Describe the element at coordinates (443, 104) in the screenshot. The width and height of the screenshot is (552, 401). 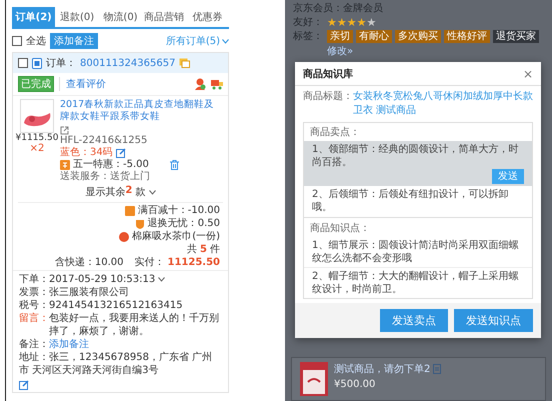
I see `product-title-link: 女装秋冬宽松兔八哥休闲加绒加厚中长款卫衣 测试商品` at that location.